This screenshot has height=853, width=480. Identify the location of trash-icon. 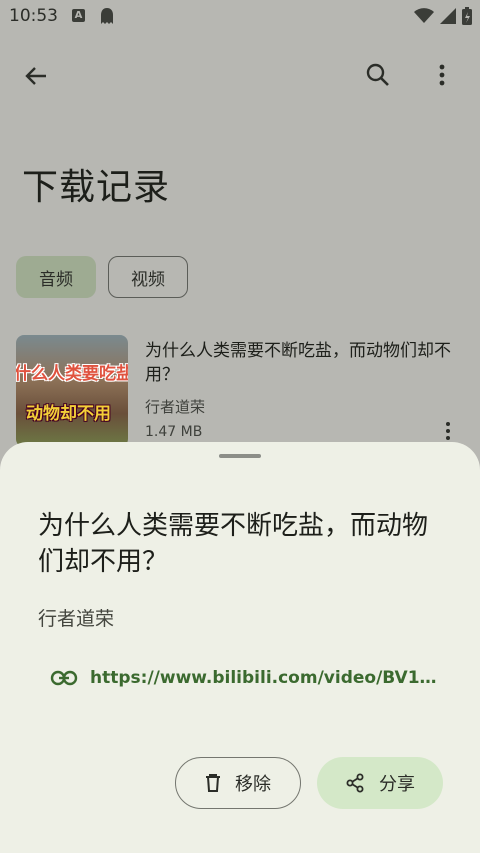
(213, 783).